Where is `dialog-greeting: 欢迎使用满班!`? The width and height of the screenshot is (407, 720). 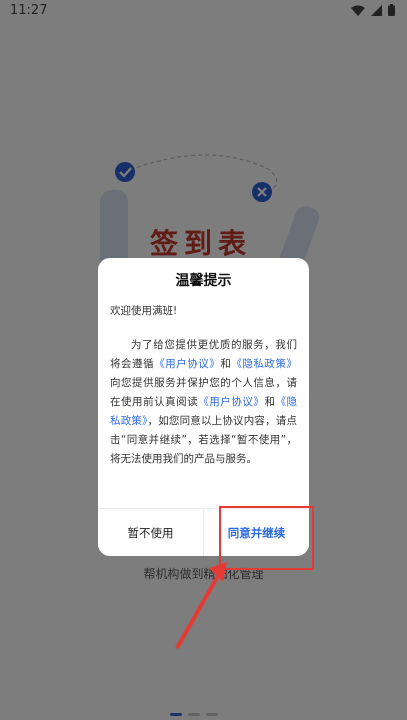
dialog-greeting: 欢迎使用满班! is located at coordinates (144, 311).